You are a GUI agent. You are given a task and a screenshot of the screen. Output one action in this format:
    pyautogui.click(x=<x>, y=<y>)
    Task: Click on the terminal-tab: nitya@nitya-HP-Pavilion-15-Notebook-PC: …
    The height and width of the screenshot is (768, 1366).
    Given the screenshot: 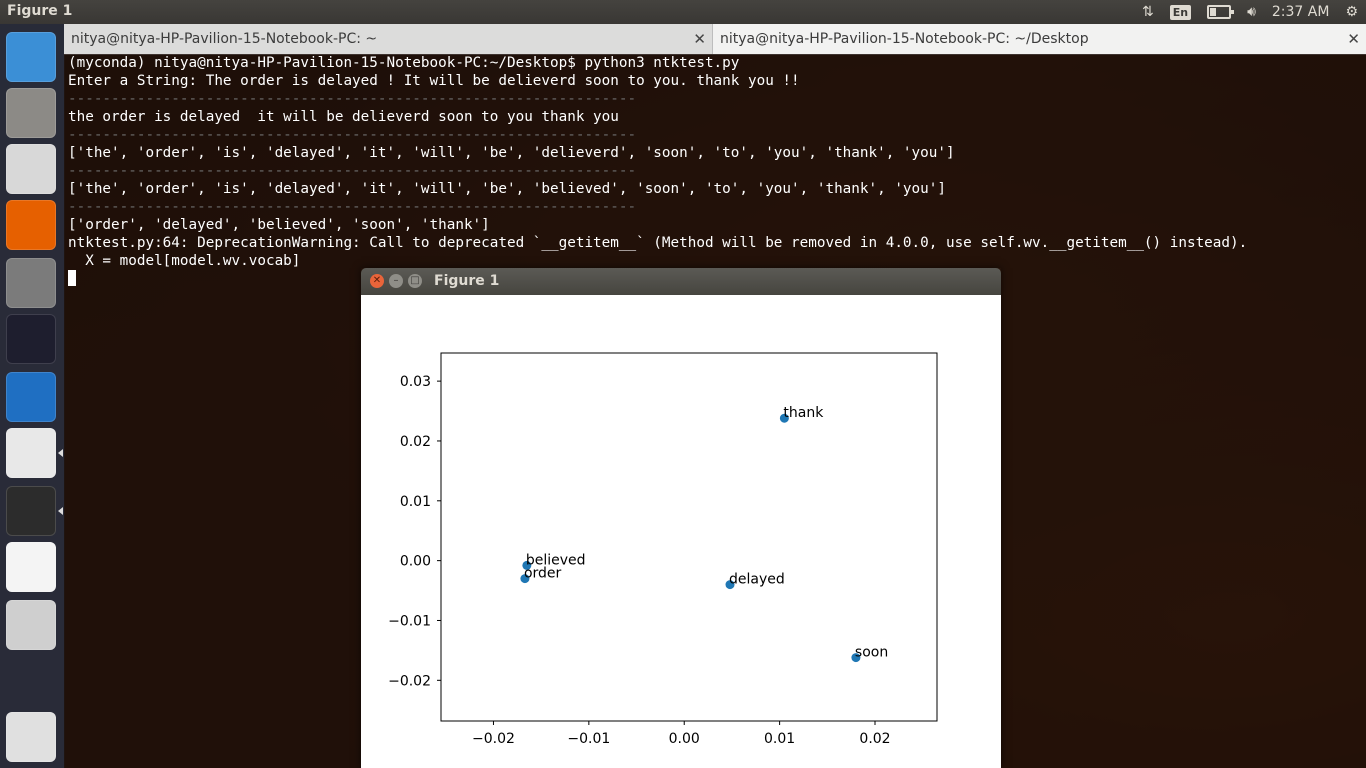 What is the action you would take?
    pyautogui.click(x=388, y=39)
    